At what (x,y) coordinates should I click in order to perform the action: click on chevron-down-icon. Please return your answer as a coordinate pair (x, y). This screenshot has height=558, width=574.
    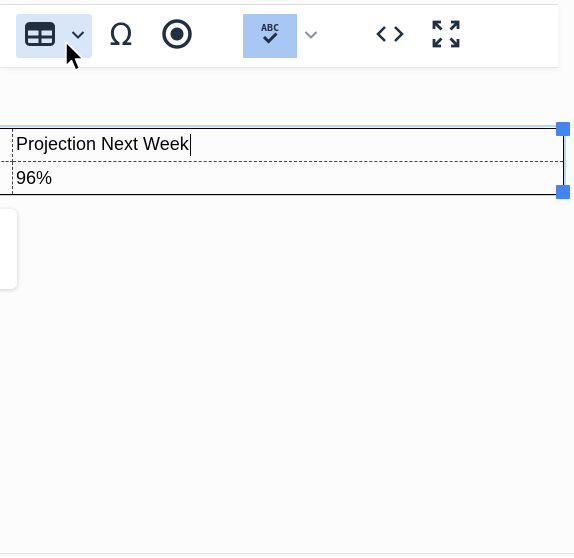
    Looking at the image, I should click on (311, 36).